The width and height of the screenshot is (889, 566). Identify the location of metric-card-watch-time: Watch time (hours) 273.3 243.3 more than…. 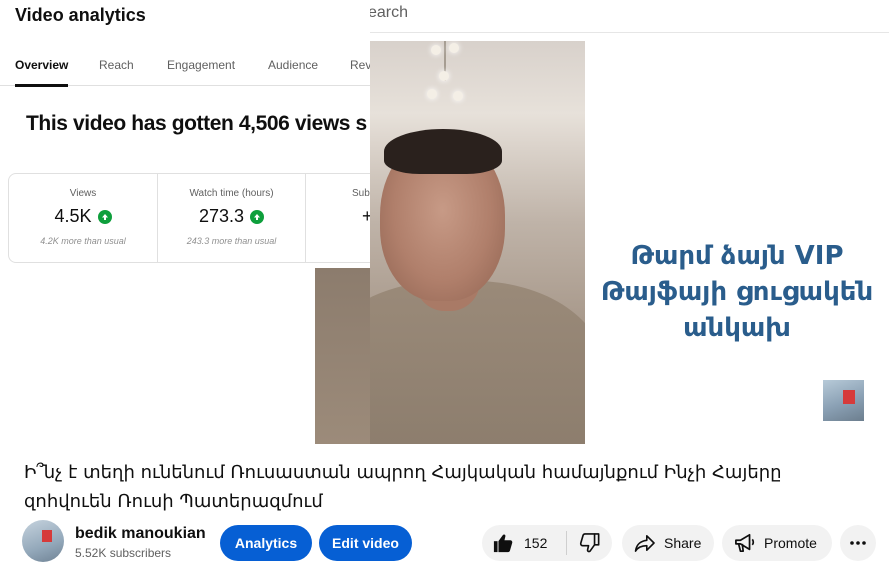
(231, 218).